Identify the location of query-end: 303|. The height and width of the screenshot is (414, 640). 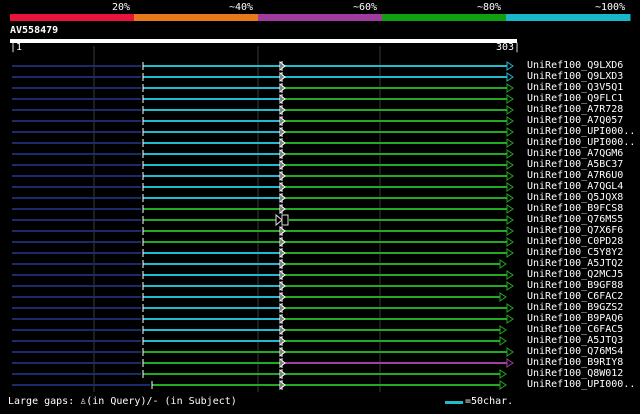
(508, 47).